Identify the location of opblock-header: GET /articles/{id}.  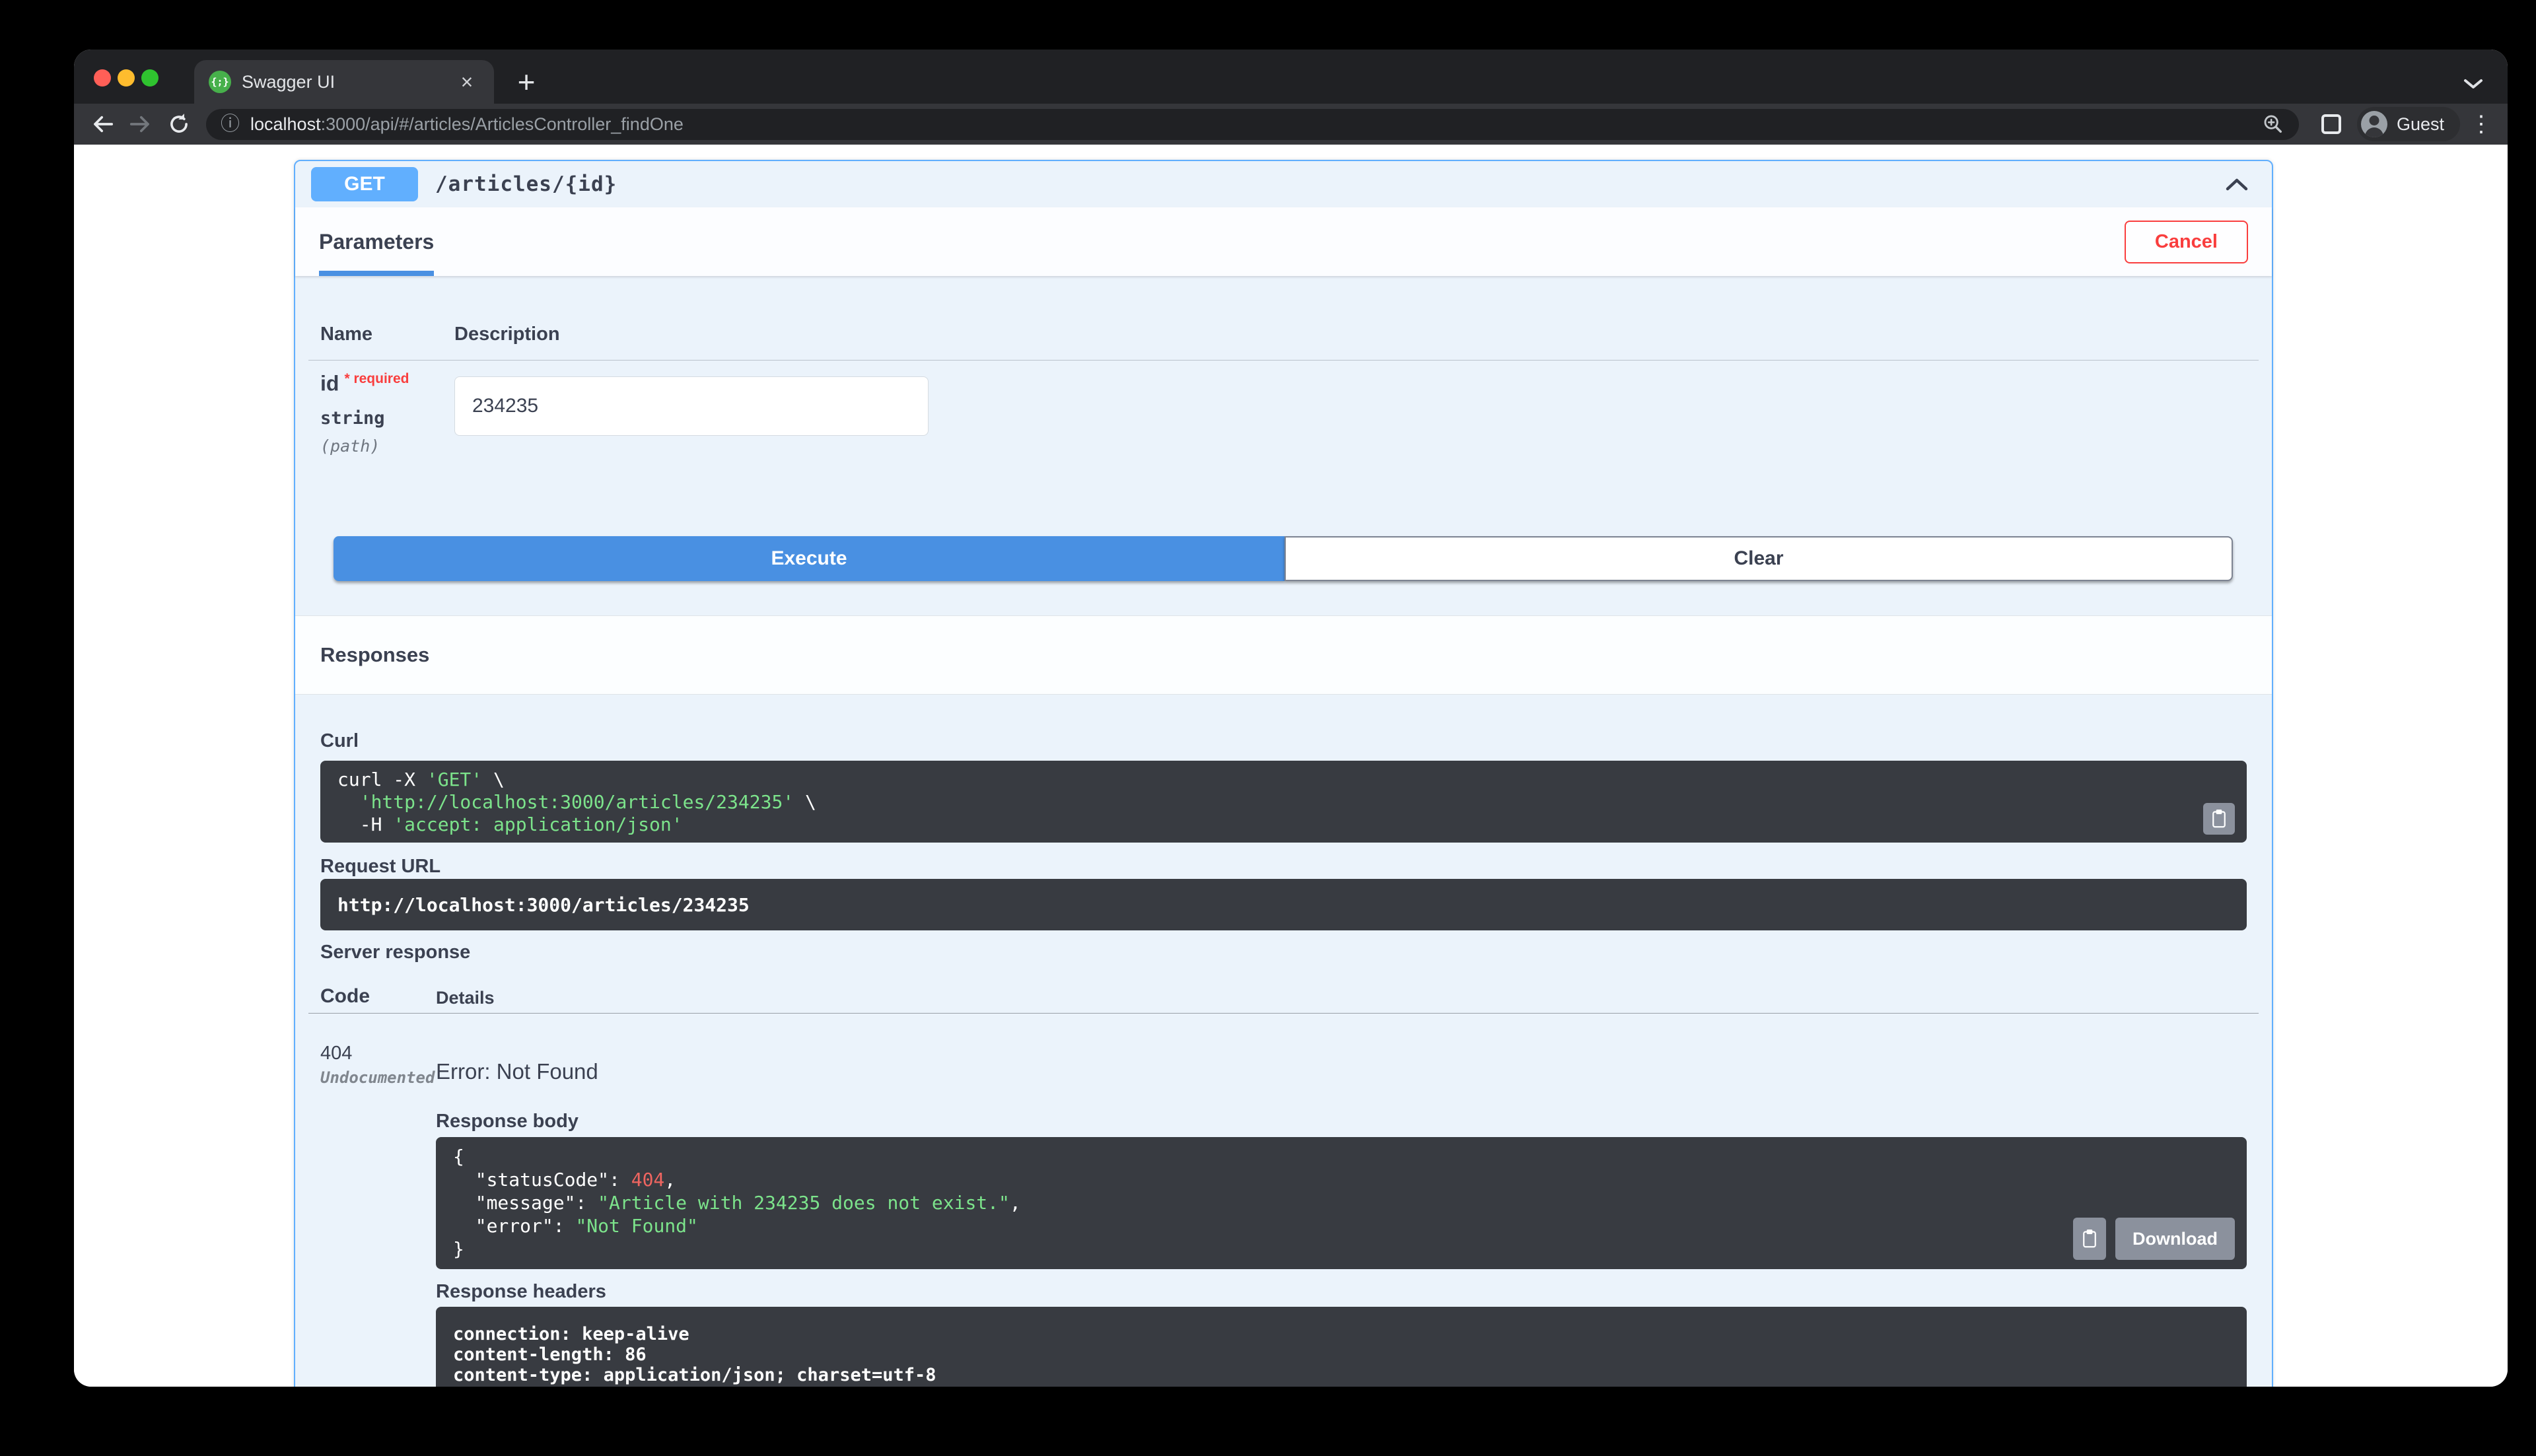
(1283, 184).